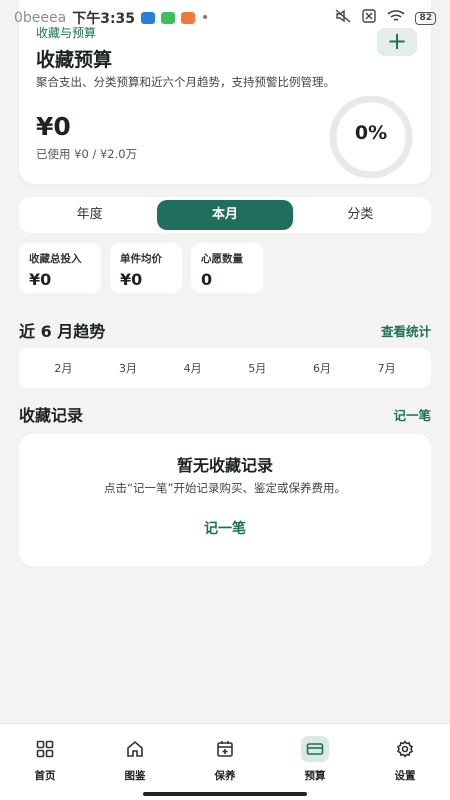  What do you see at coordinates (127, 368) in the screenshot?
I see `month-label: 3月` at bounding box center [127, 368].